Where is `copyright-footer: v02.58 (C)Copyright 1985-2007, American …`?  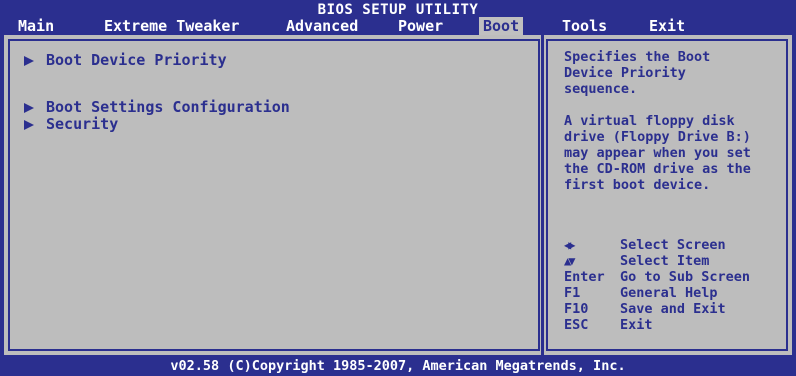 copyright-footer: v02.58 (C)Copyright 1985-2007, American … is located at coordinates (398, 366).